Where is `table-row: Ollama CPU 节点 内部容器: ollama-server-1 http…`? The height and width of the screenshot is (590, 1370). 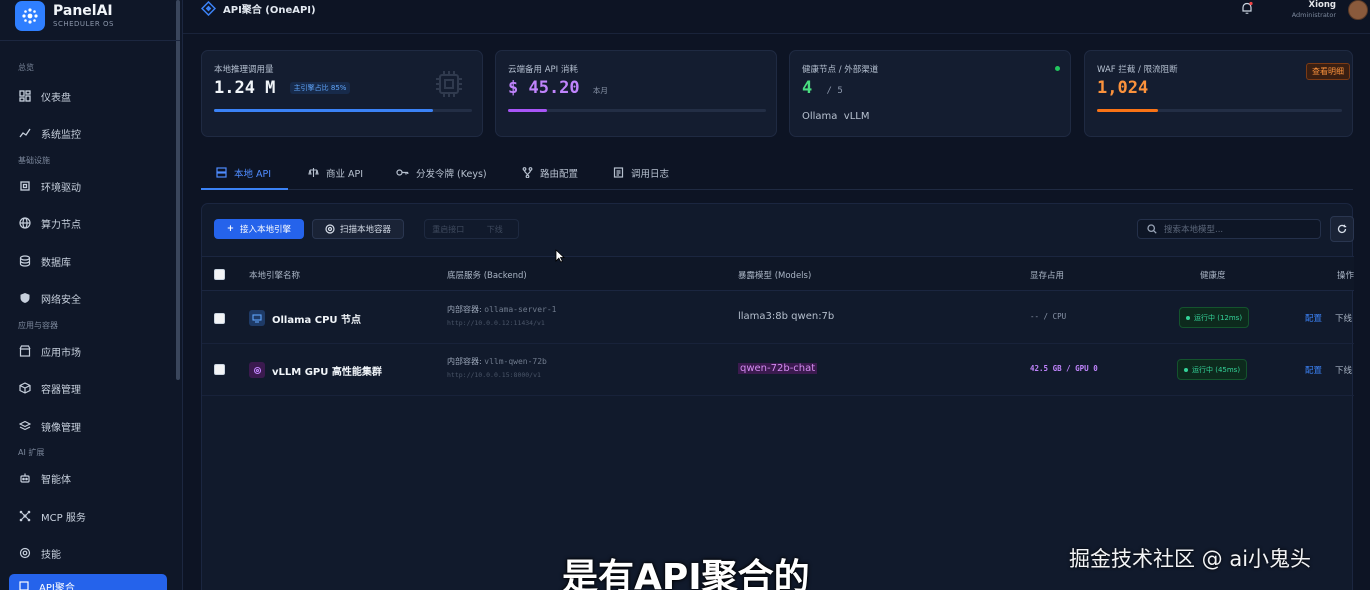
table-row: Ollama CPU 节点 内部容器: ollama-server-1 http… is located at coordinates (778, 318).